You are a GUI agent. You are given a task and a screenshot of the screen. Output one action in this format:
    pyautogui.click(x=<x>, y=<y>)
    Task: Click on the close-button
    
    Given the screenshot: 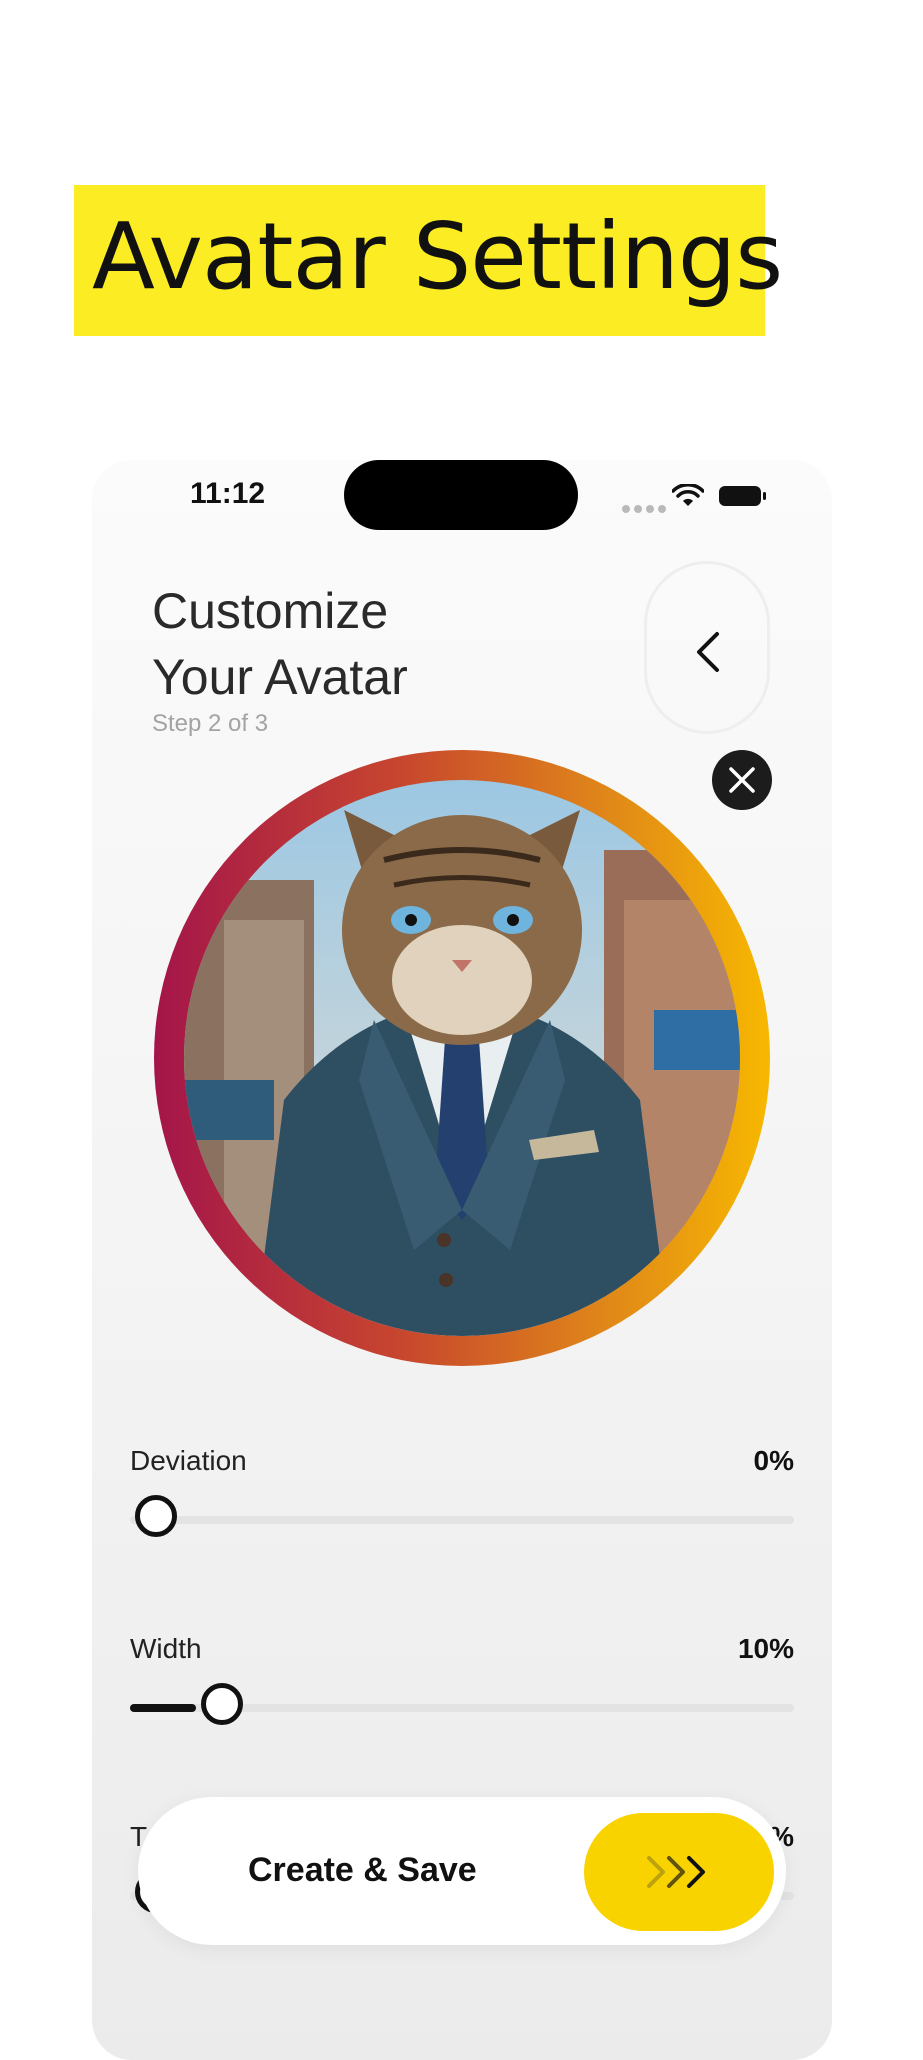 What is the action you would take?
    pyautogui.click(x=742, y=780)
    